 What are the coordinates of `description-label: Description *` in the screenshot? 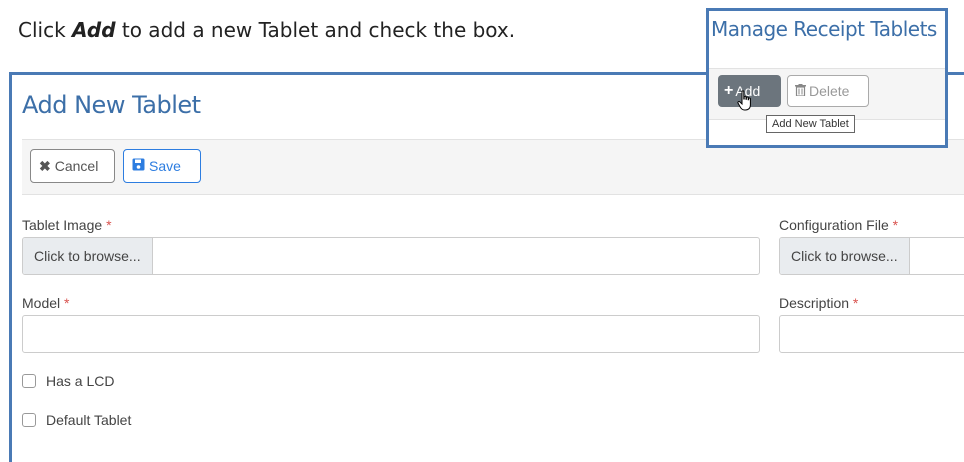 It's located at (818, 303).